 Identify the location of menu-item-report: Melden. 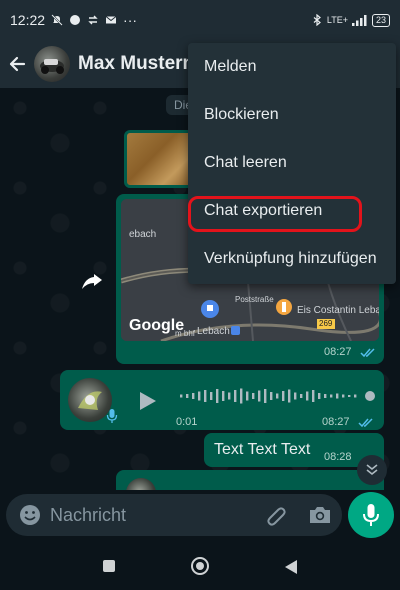
(292, 67).